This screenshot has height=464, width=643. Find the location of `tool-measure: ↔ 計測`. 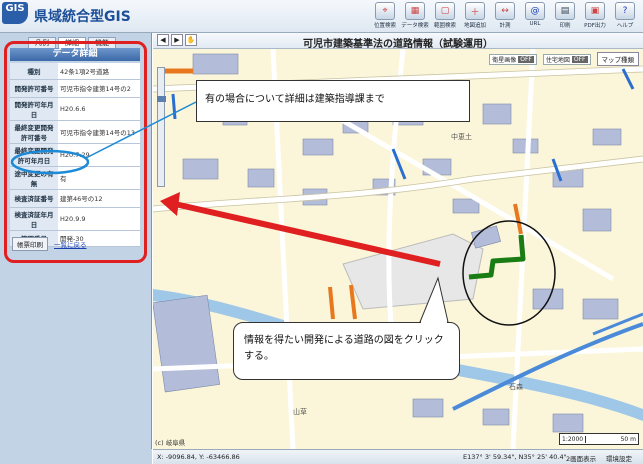

tool-measure: ↔ 計測 is located at coordinates (505, 17).